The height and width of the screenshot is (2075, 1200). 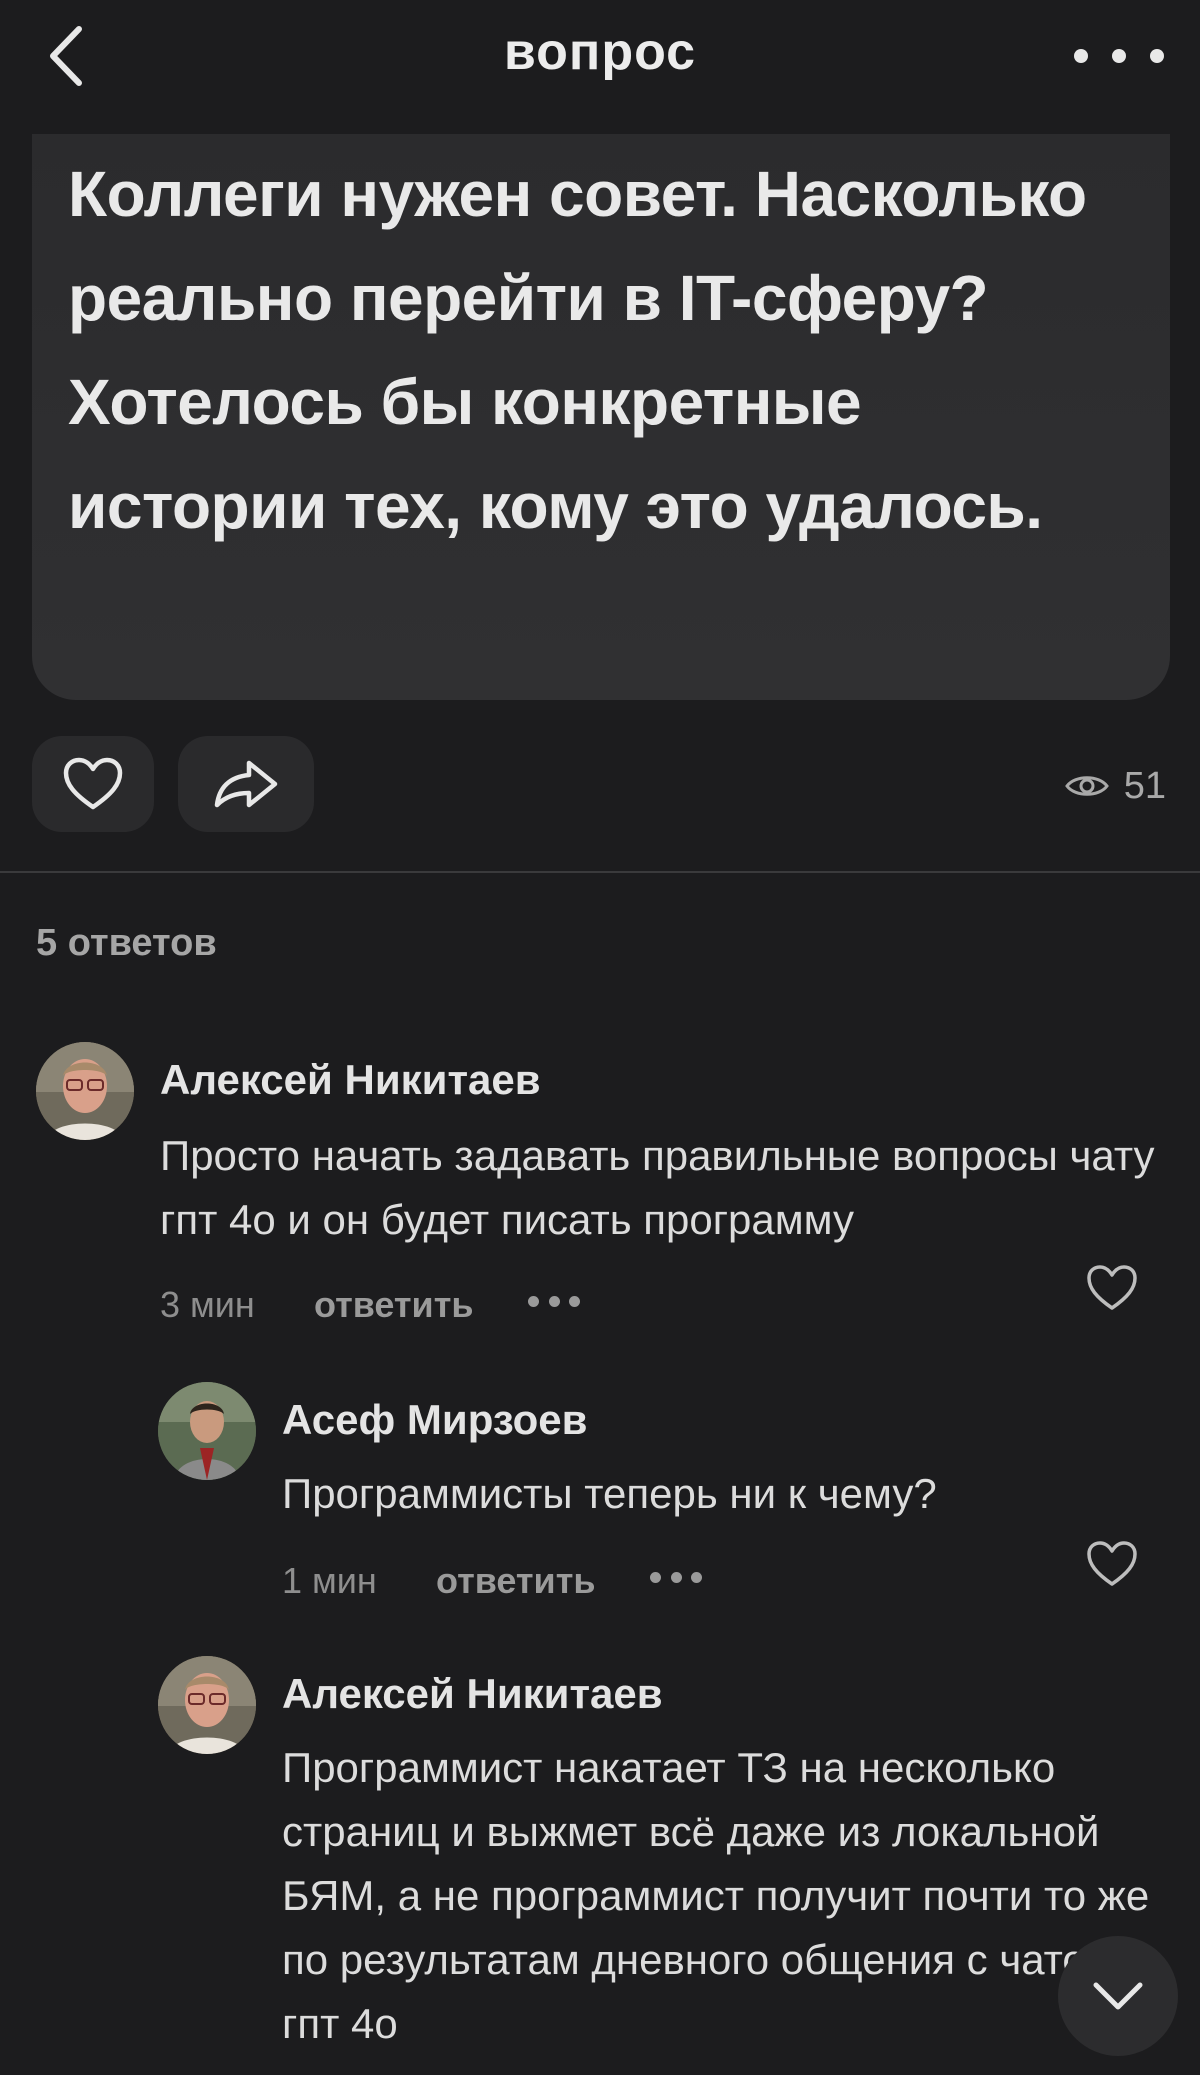 I want to click on top-bar: вопрос, so click(x=600, y=56).